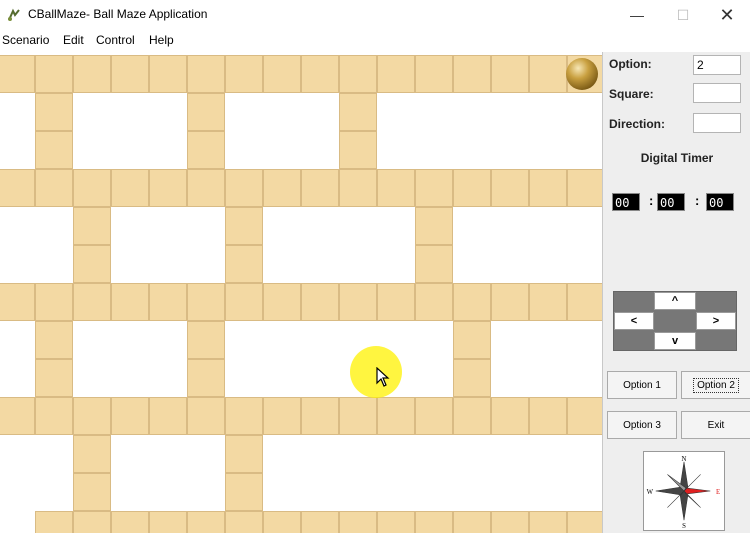 This screenshot has width=750, height=533. I want to click on square-field, so click(717, 93).